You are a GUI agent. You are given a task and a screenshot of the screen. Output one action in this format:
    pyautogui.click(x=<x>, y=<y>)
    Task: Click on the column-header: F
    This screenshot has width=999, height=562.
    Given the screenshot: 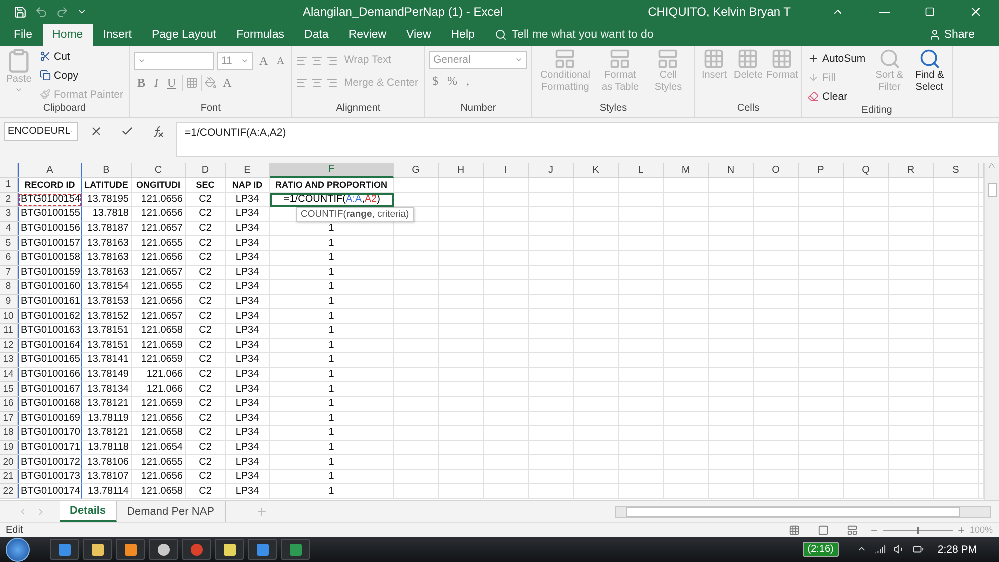 What is the action you would take?
    pyautogui.click(x=332, y=170)
    